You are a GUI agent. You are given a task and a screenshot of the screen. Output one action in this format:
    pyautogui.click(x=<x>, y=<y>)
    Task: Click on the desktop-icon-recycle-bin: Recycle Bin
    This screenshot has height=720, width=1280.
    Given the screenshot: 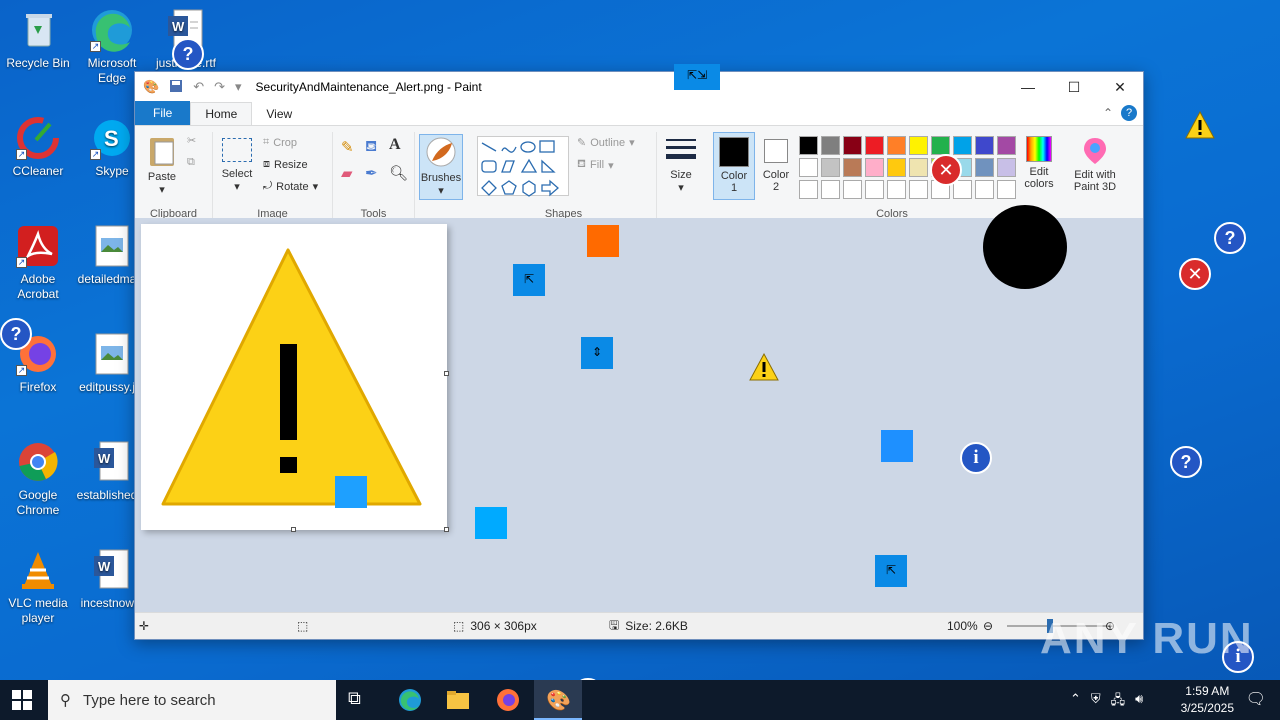 What is the action you would take?
    pyautogui.click(x=38, y=39)
    